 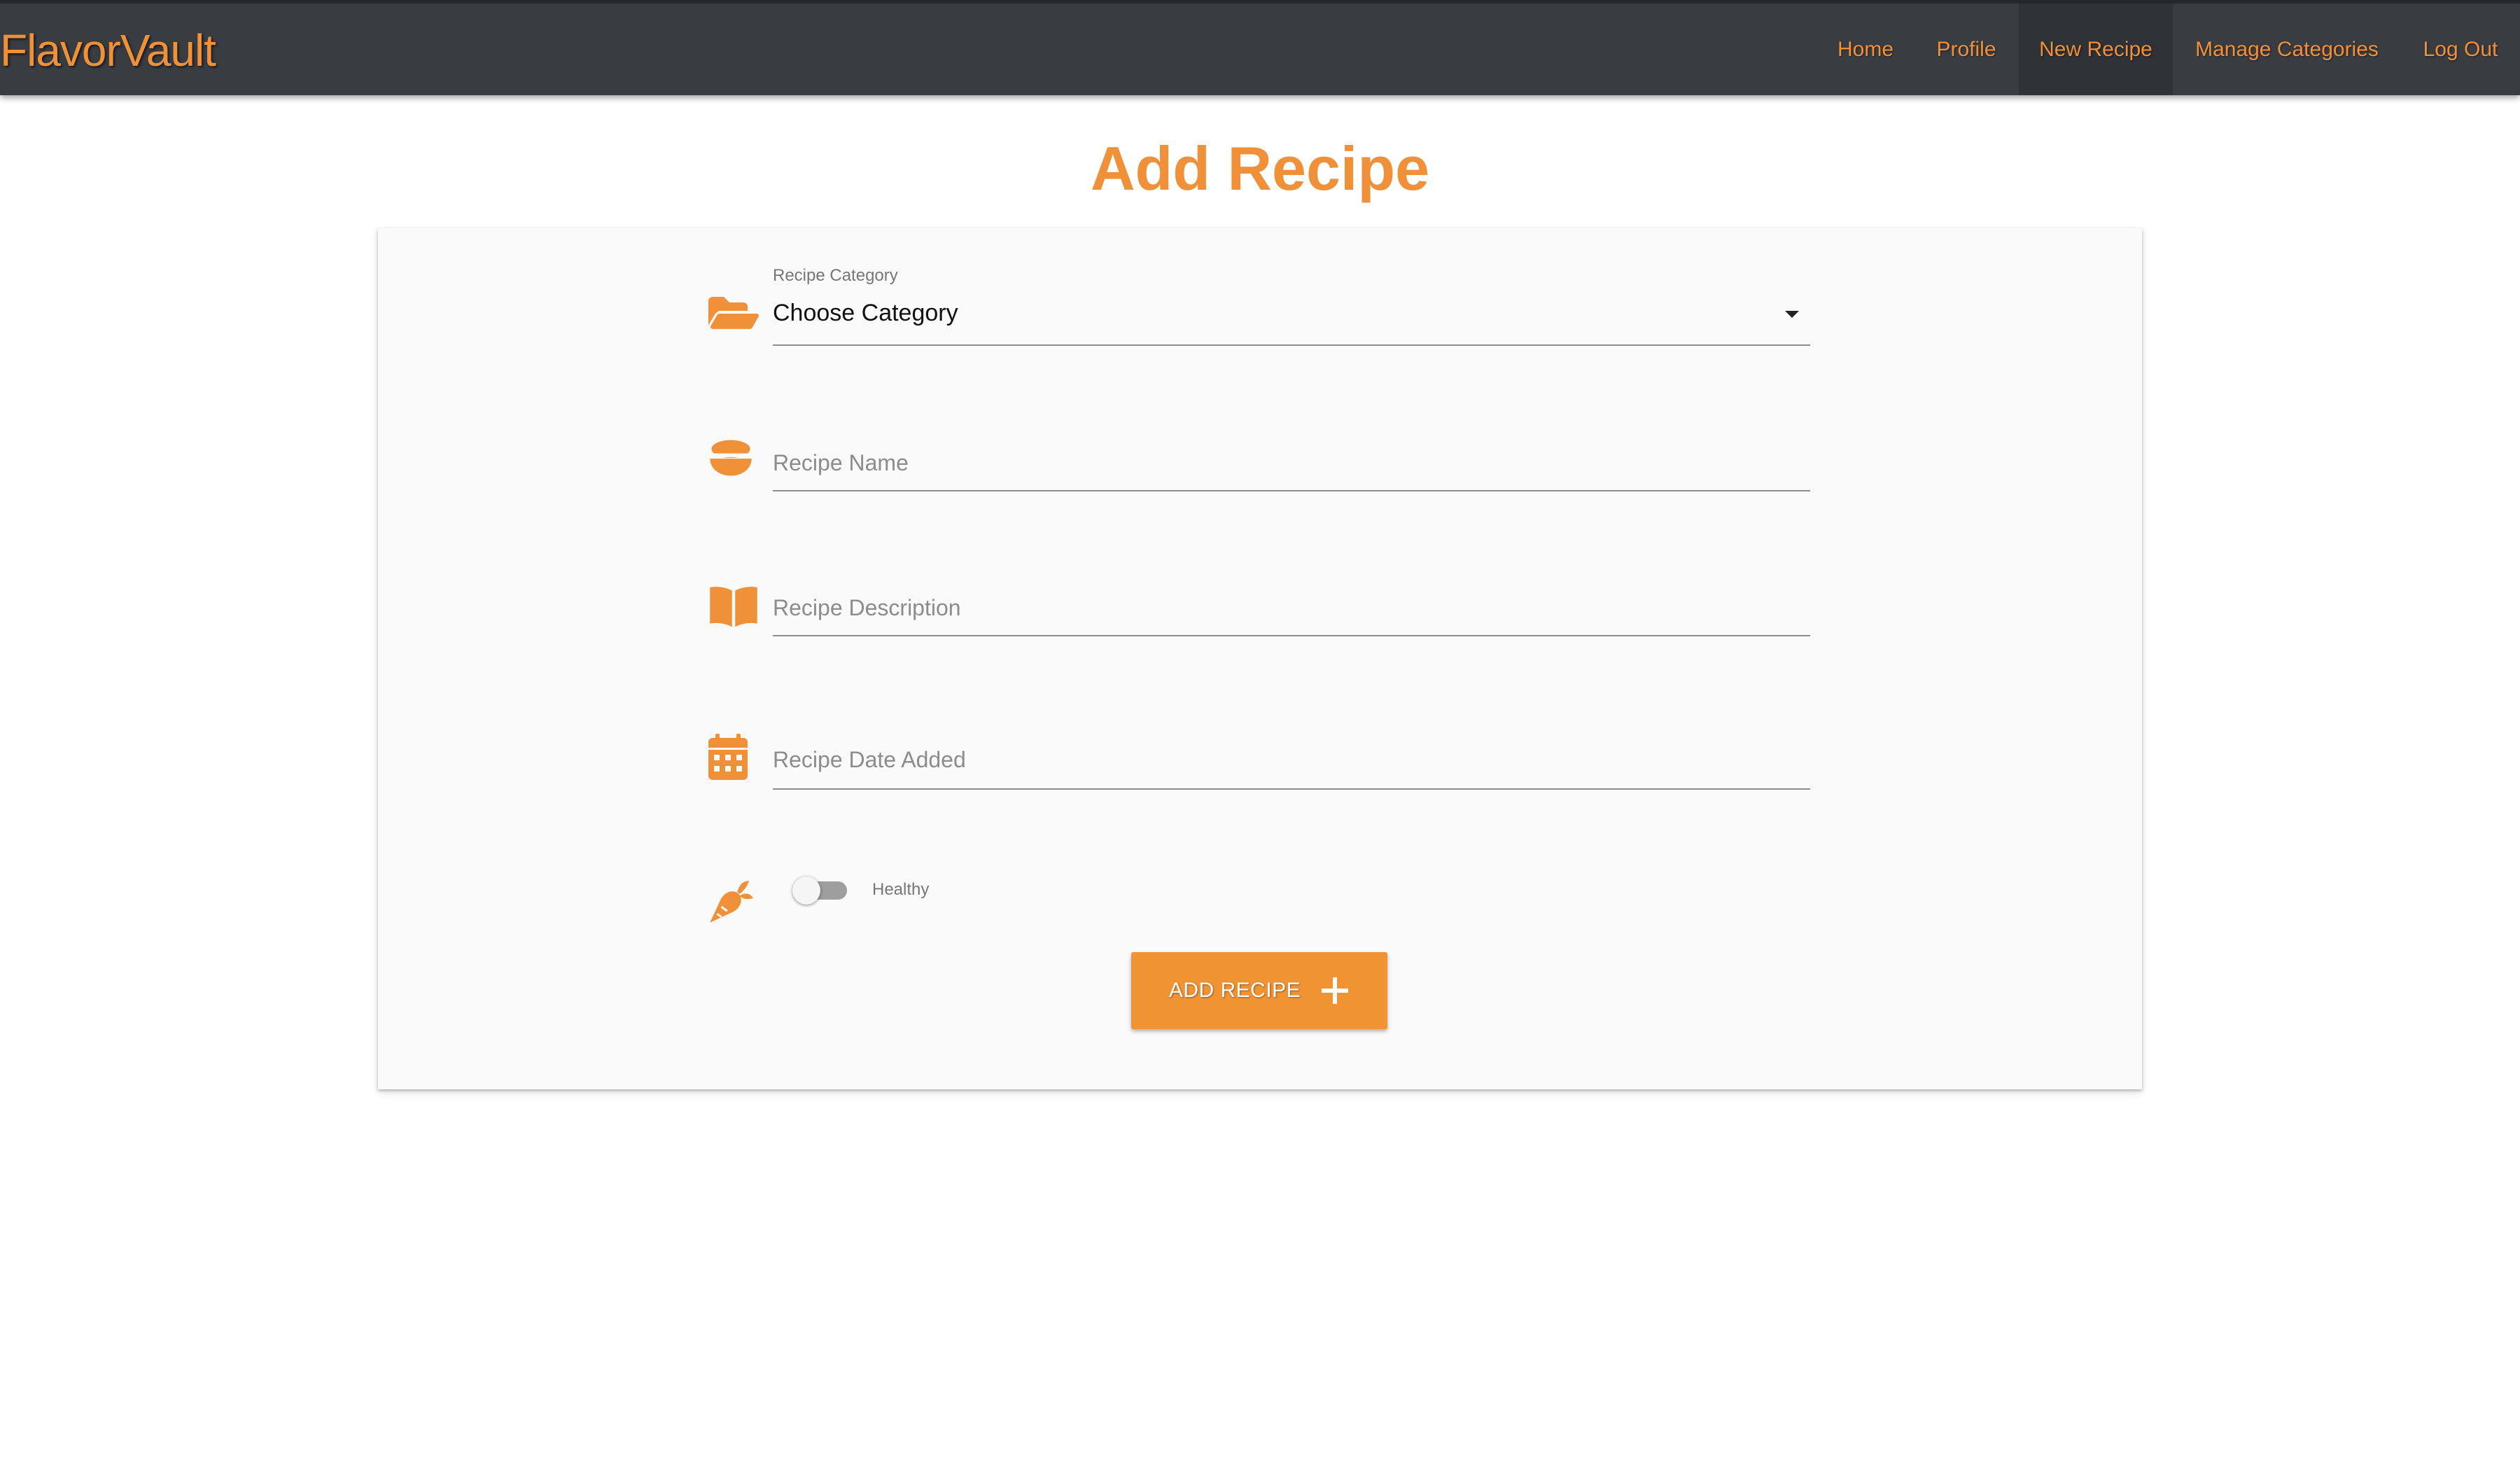 I want to click on plus-icon, so click(x=1335, y=990).